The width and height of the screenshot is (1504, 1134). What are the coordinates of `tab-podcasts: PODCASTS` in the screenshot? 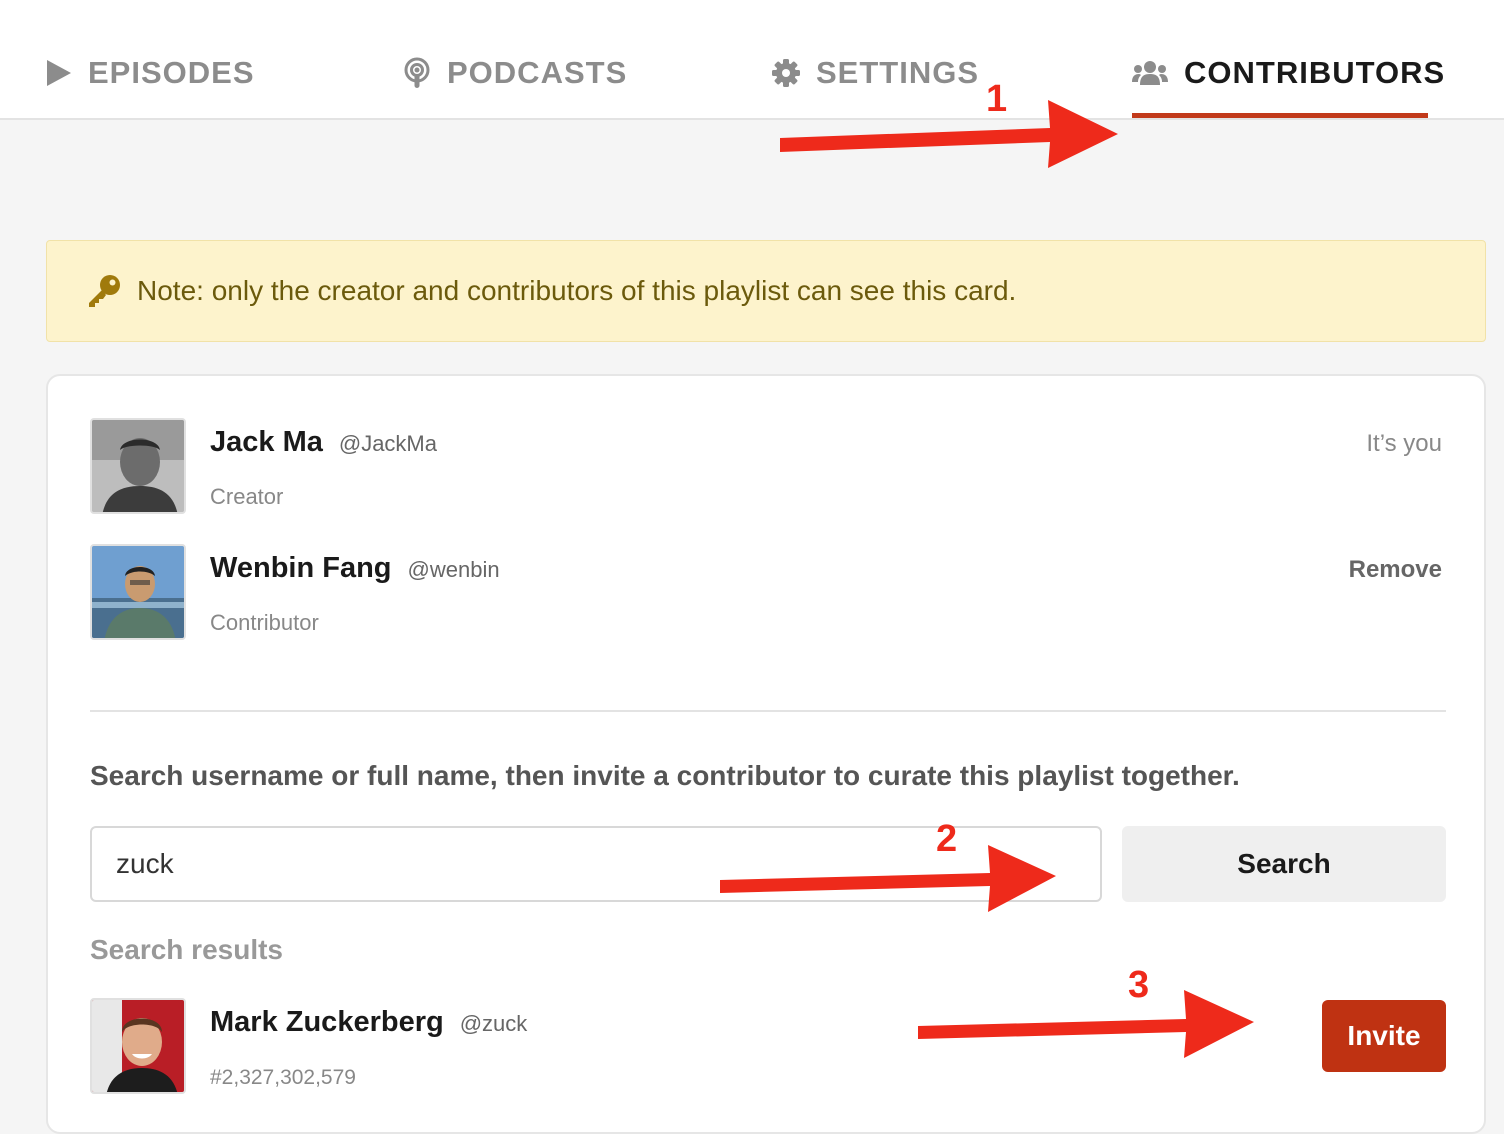 It's located at (515, 73).